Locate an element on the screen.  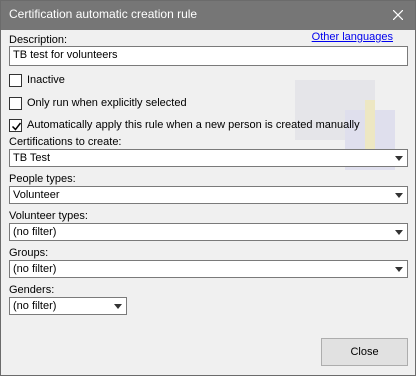
people-types-label: People types: is located at coordinates (42, 179).